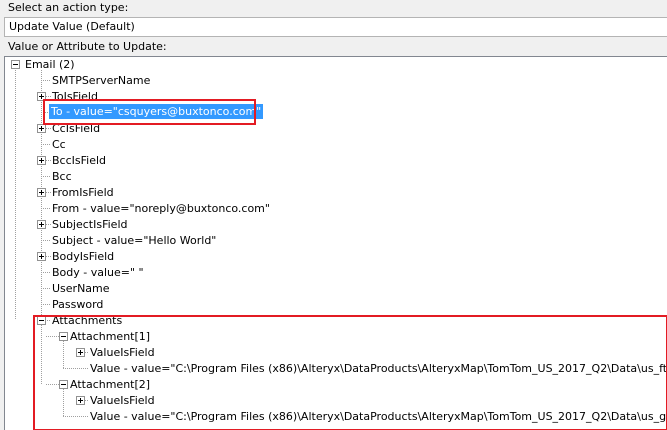  I want to click on tree-label: Value or Attribute to Update:, so click(87, 46).